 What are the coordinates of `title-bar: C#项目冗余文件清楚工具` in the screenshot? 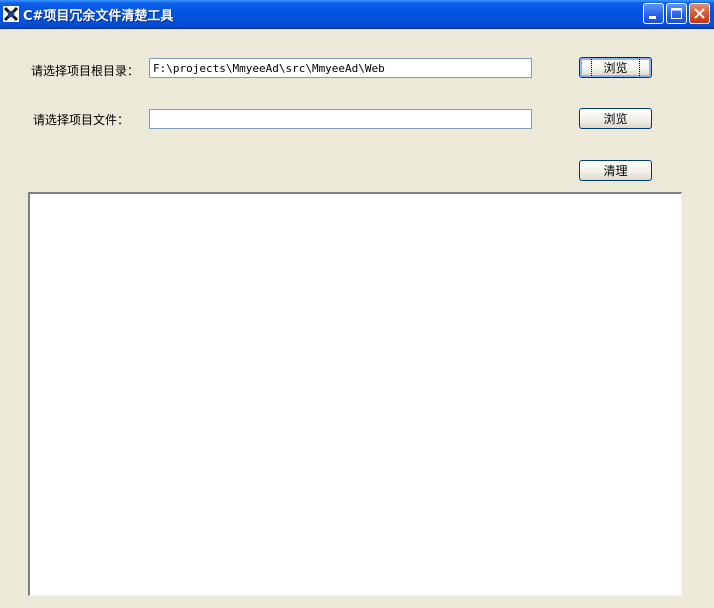 It's located at (357, 14).